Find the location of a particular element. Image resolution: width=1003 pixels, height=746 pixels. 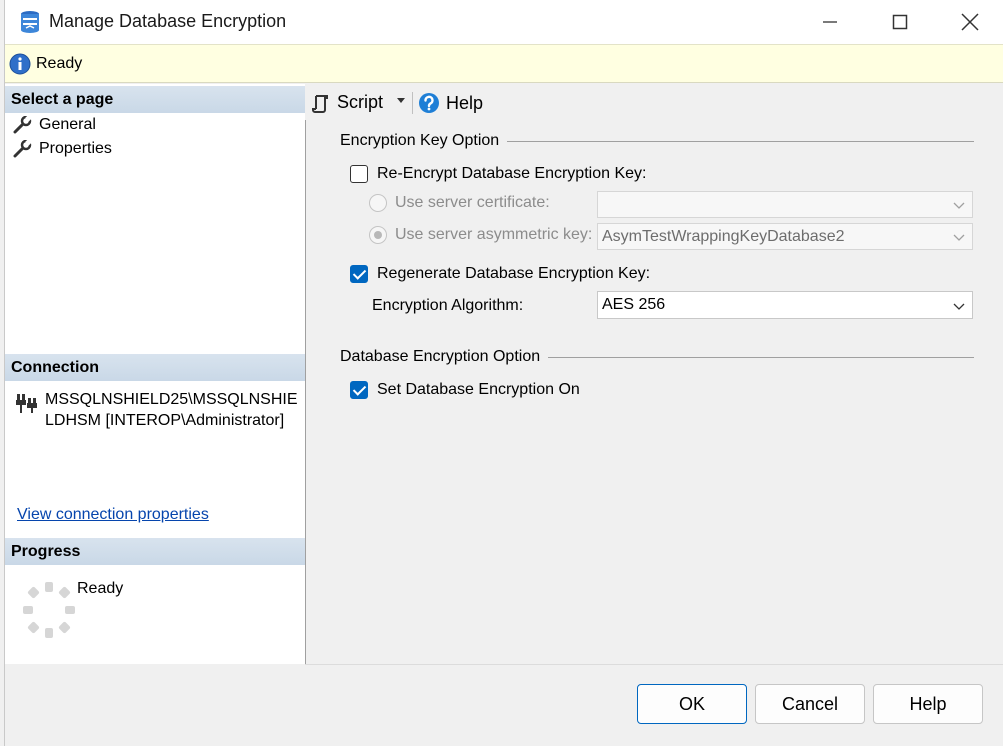

close-icon is located at coordinates (970, 22).